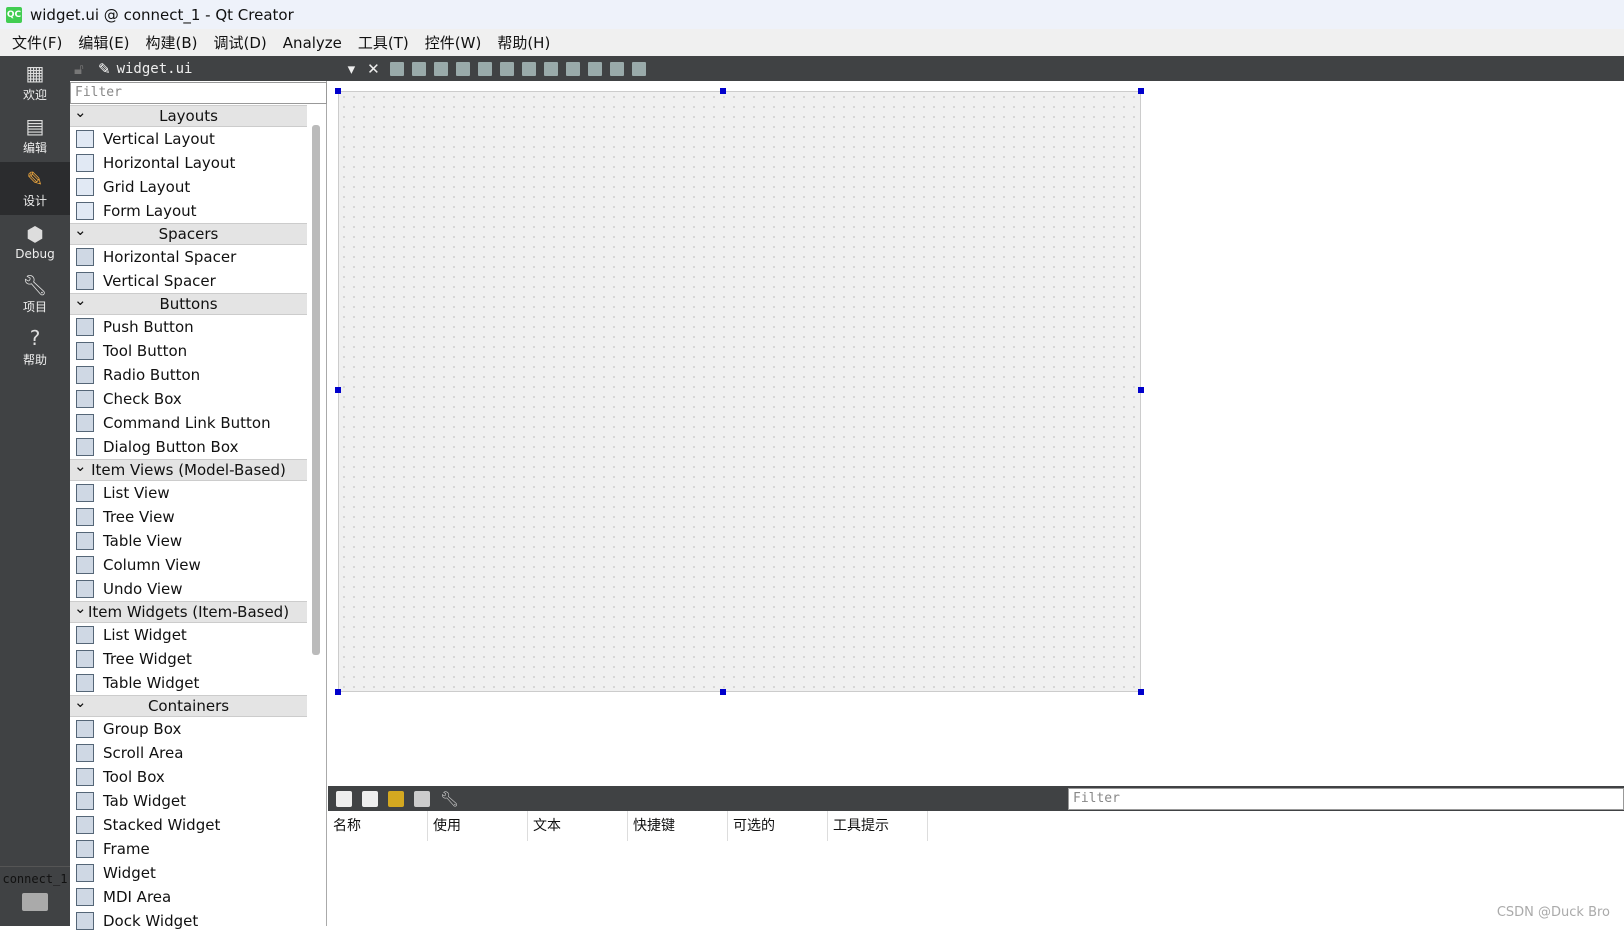 This screenshot has width=1624, height=933. Describe the element at coordinates (778, 826) in the screenshot. I see `column-header: 可选的` at that location.